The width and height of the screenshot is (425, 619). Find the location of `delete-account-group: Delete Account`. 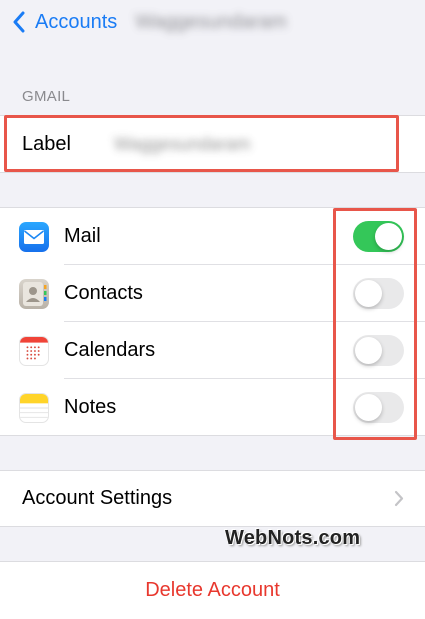

delete-account-group: Delete Account is located at coordinates (212, 590).